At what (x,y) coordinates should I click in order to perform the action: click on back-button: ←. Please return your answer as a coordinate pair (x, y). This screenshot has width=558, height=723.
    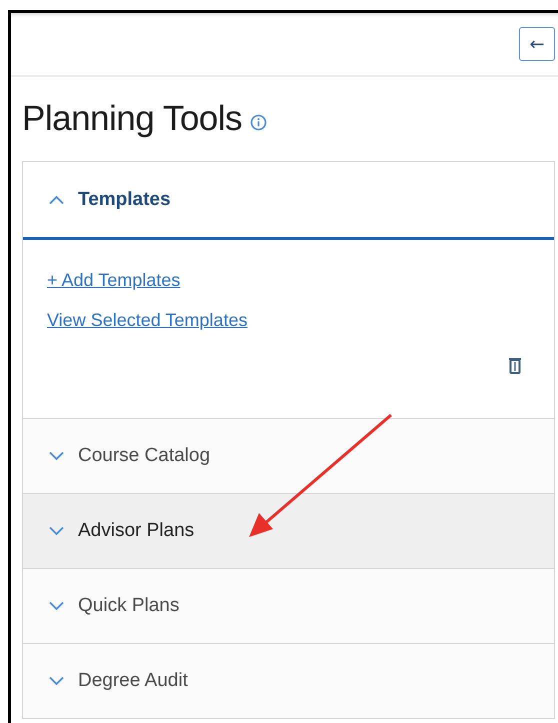
    Looking at the image, I should click on (537, 44).